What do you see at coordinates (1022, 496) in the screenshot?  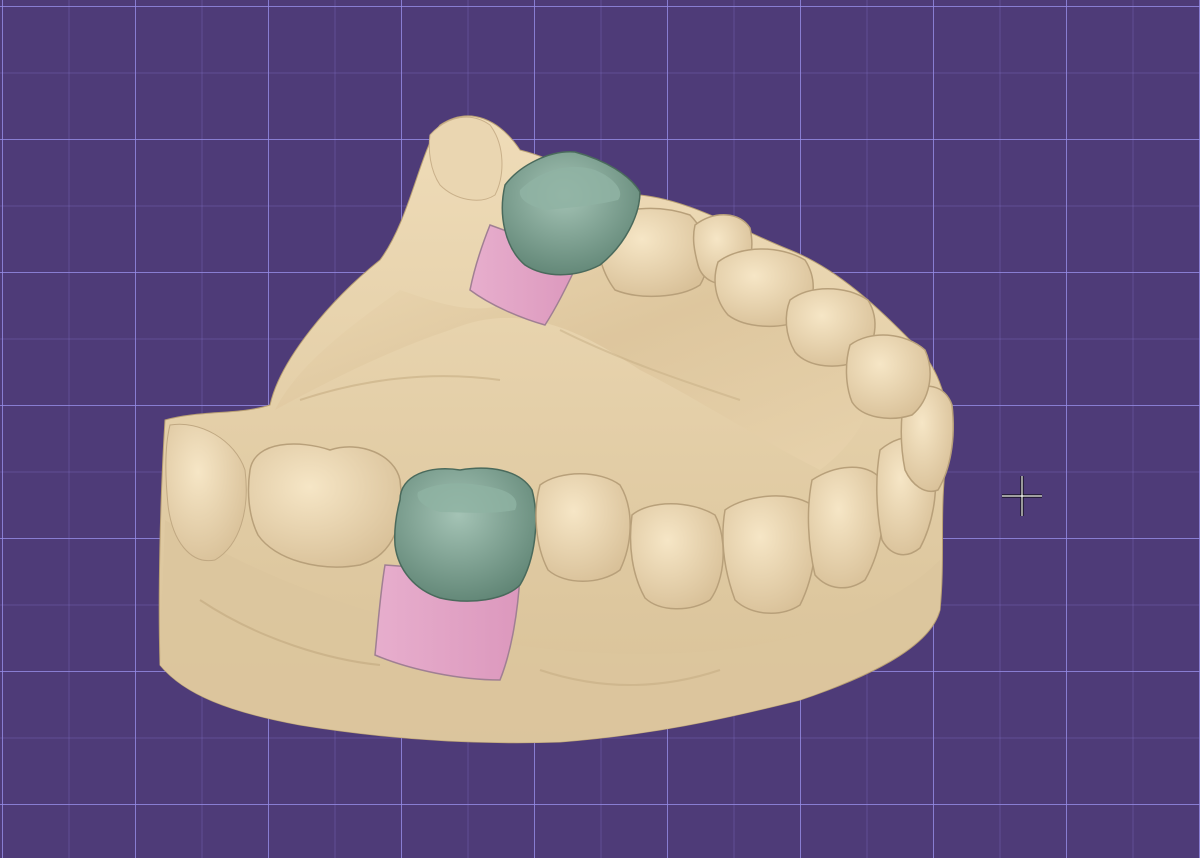 I see `crosshair-icon` at bounding box center [1022, 496].